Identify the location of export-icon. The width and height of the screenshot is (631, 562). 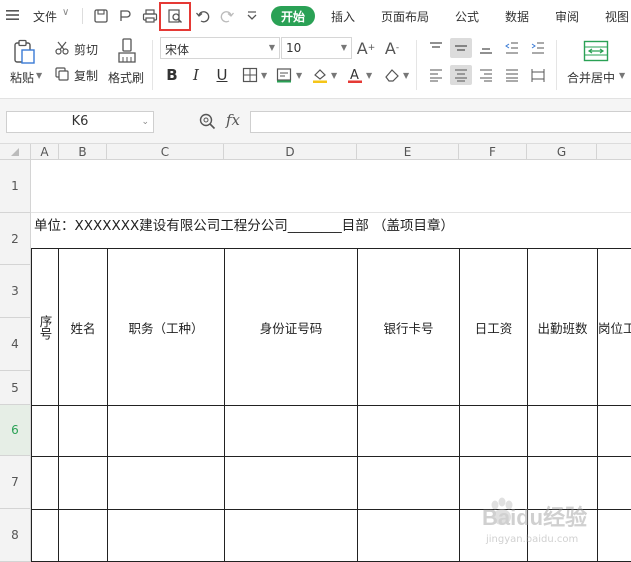
(125, 16).